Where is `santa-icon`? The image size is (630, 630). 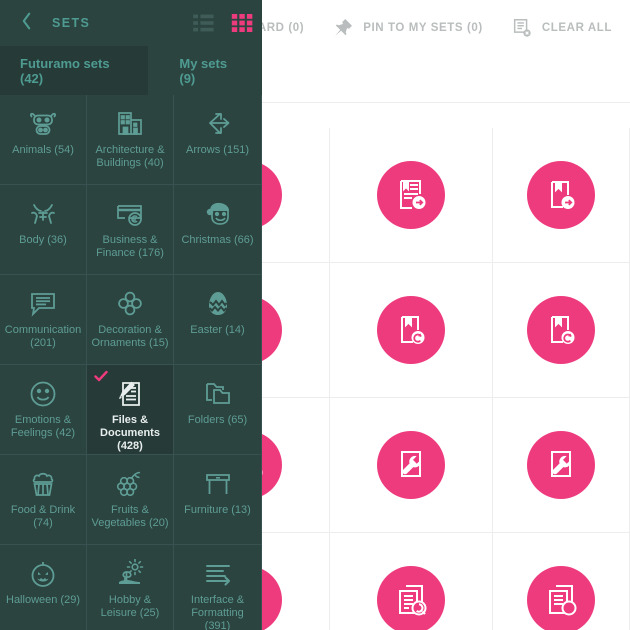
santa-icon is located at coordinates (218, 214).